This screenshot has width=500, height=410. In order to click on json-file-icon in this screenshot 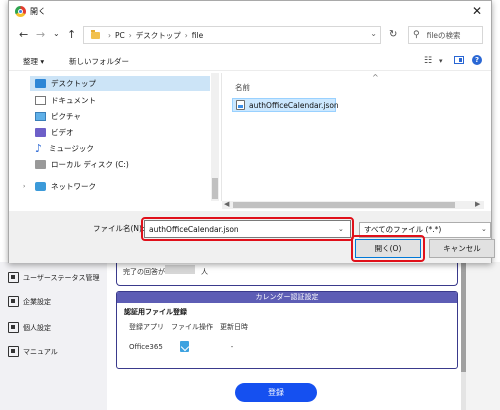, I will do `click(240, 105)`.